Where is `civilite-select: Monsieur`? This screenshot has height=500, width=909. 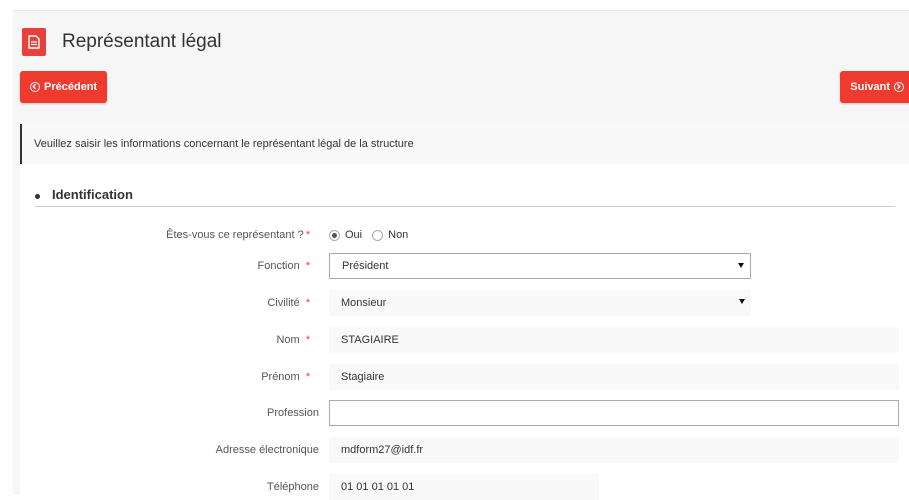 civilite-select: Monsieur is located at coordinates (540, 303).